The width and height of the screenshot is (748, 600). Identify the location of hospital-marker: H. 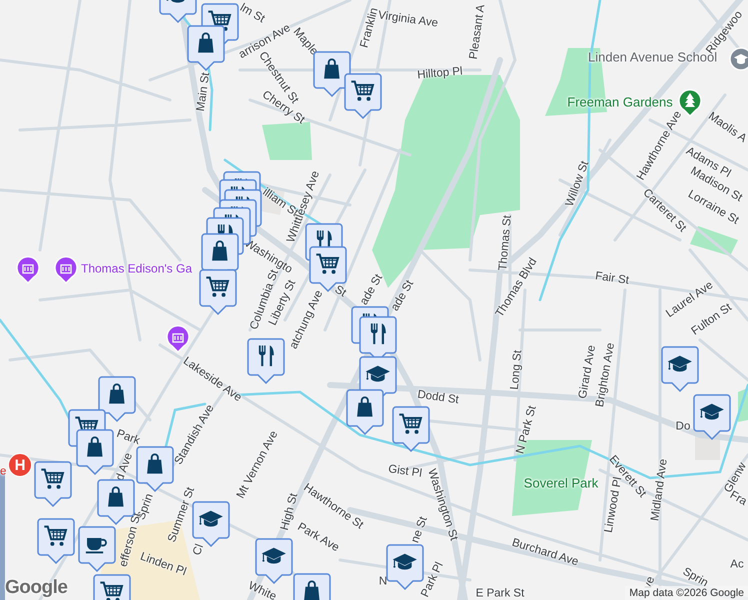
(20, 465).